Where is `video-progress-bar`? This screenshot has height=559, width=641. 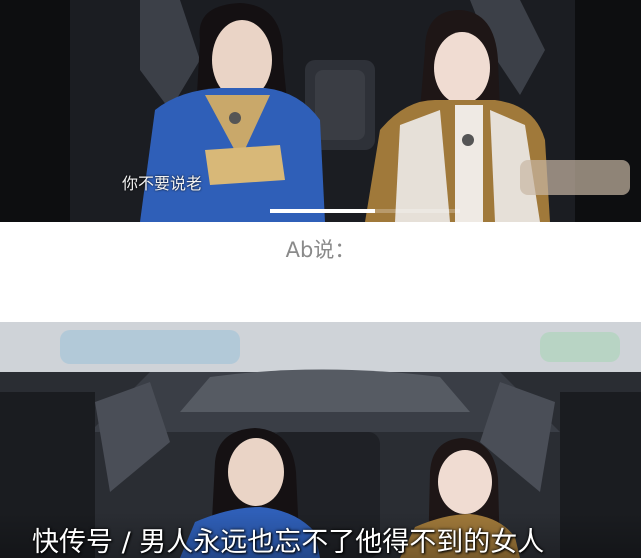
video-progress-bar is located at coordinates (365, 211).